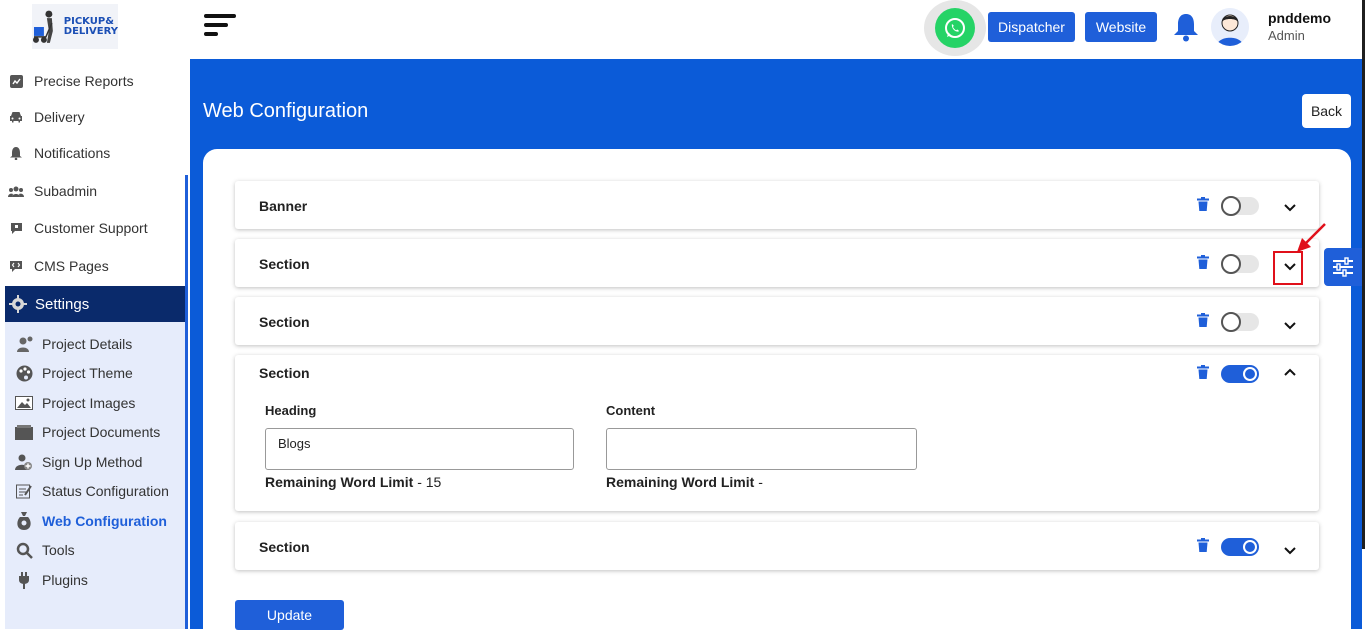 The image size is (1365, 630). I want to click on floating-settings-button, so click(1343, 267).